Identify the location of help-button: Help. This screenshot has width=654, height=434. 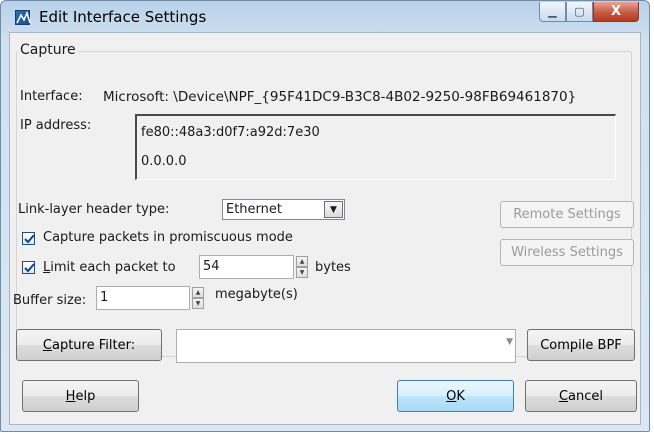
(80, 396).